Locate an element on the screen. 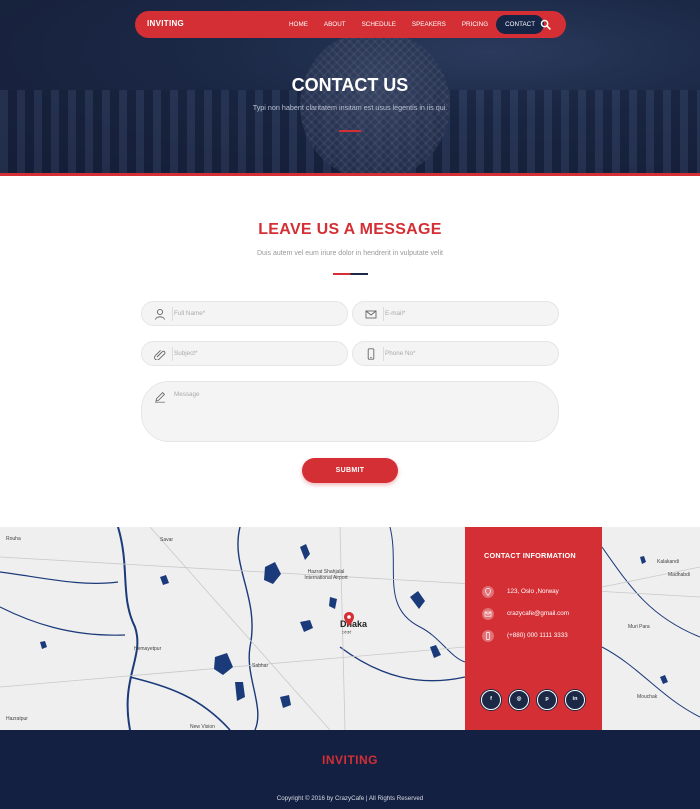 The image size is (700, 809). page-title: CONTACT US is located at coordinates (350, 85).